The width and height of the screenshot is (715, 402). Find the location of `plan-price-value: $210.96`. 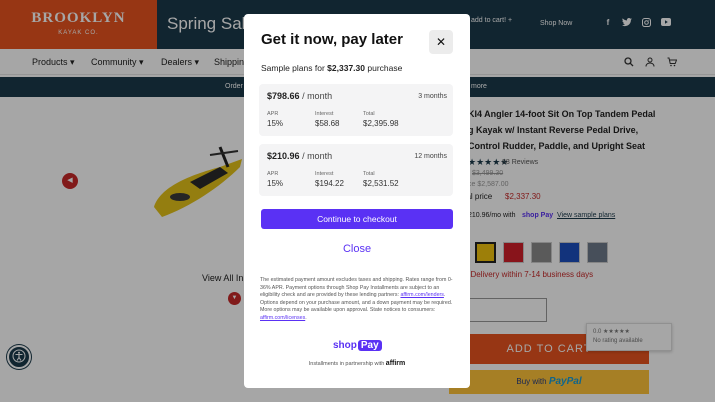

plan-price-value: $210.96 is located at coordinates (283, 156).